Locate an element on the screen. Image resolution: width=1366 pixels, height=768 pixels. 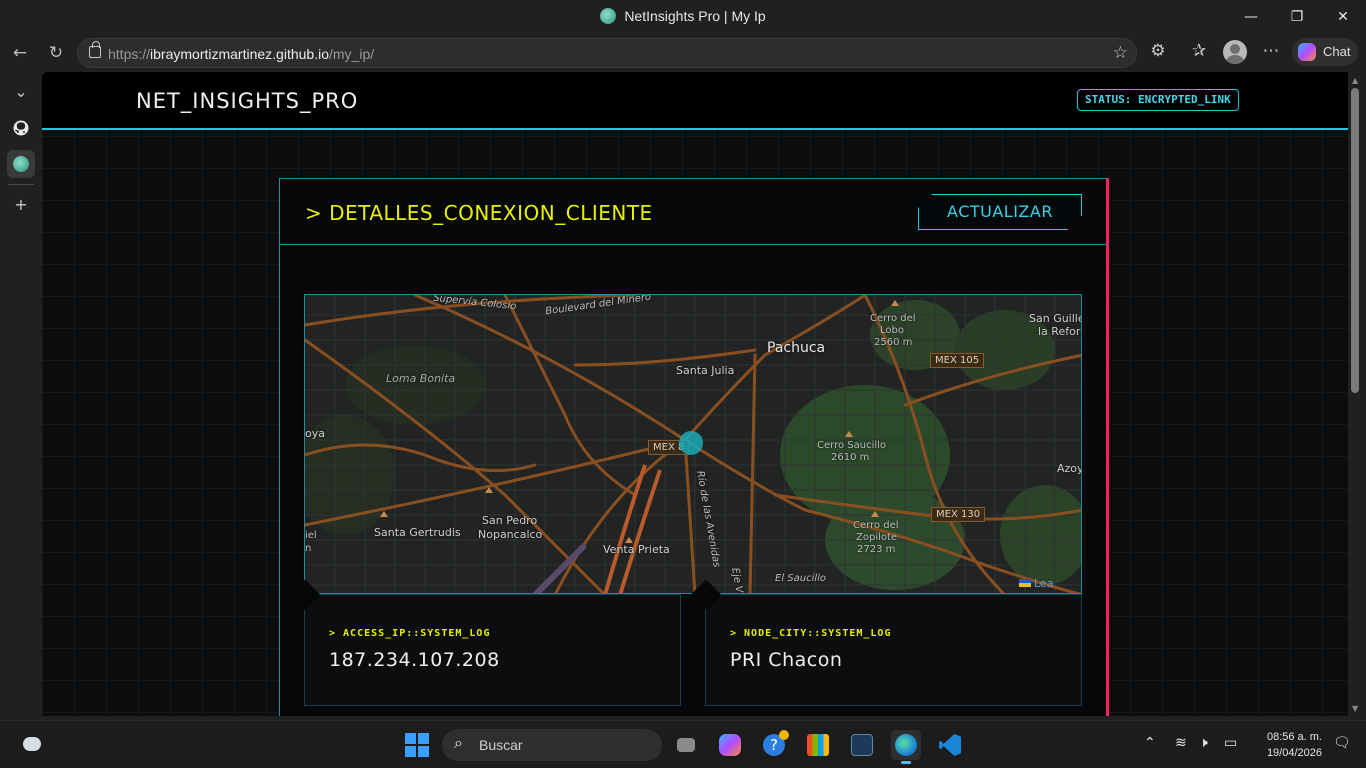
scroll-up-icon: ▲ is located at coordinates (1355, 80).